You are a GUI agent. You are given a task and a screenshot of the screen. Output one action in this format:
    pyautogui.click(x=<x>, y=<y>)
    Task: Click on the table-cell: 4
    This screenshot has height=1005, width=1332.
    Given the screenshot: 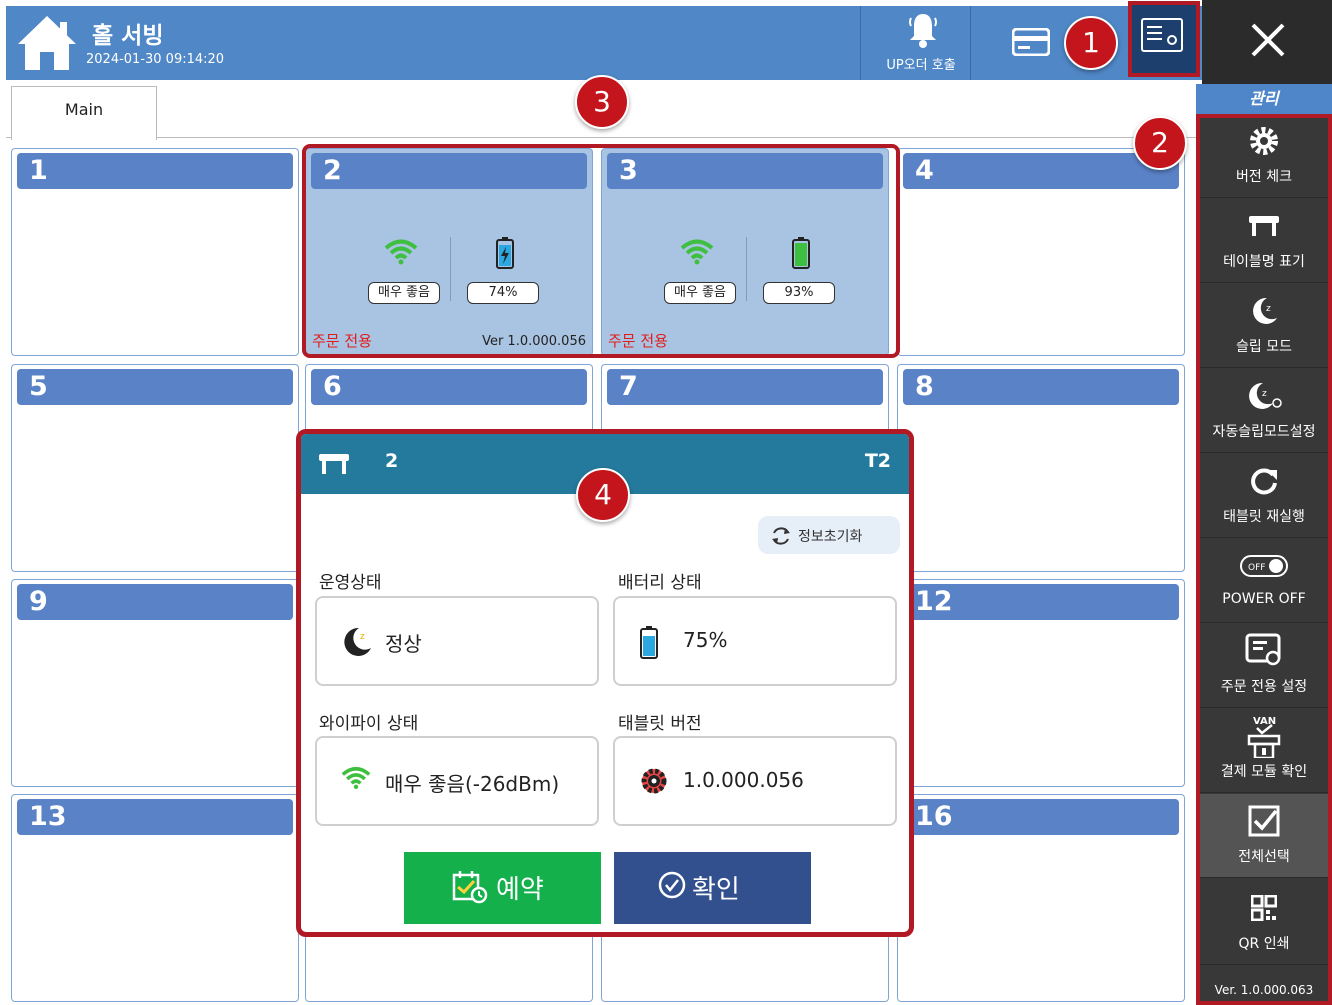 What is the action you would take?
    pyautogui.click(x=1041, y=252)
    